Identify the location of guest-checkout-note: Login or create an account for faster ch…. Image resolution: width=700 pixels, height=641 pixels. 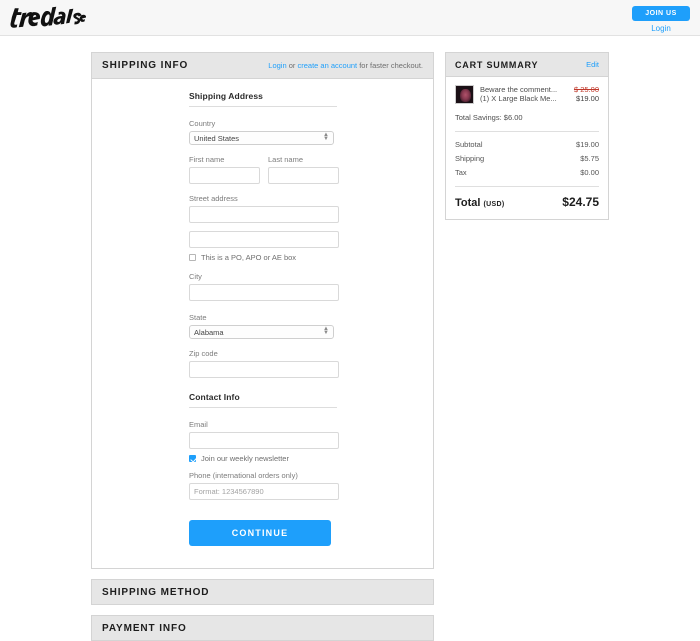
(345, 65).